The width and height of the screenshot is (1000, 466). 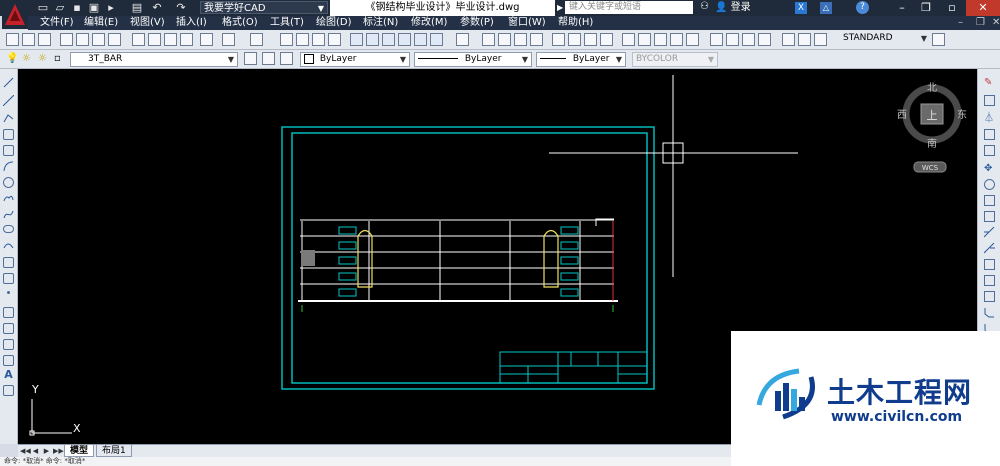 What do you see at coordinates (147, 23) in the screenshot?
I see `menu-view: 视图(V)` at bounding box center [147, 23].